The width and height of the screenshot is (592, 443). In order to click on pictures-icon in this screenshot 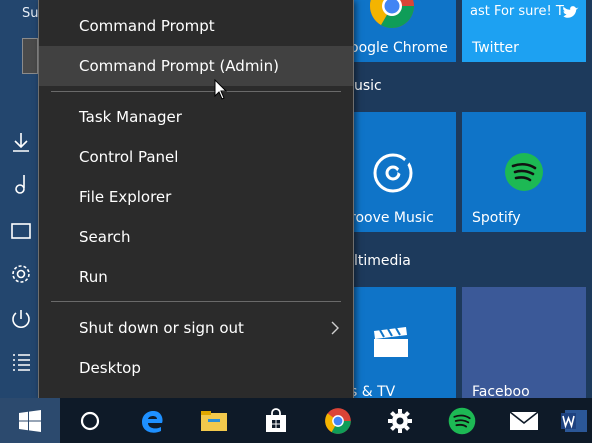, I will do `click(21, 231)`.